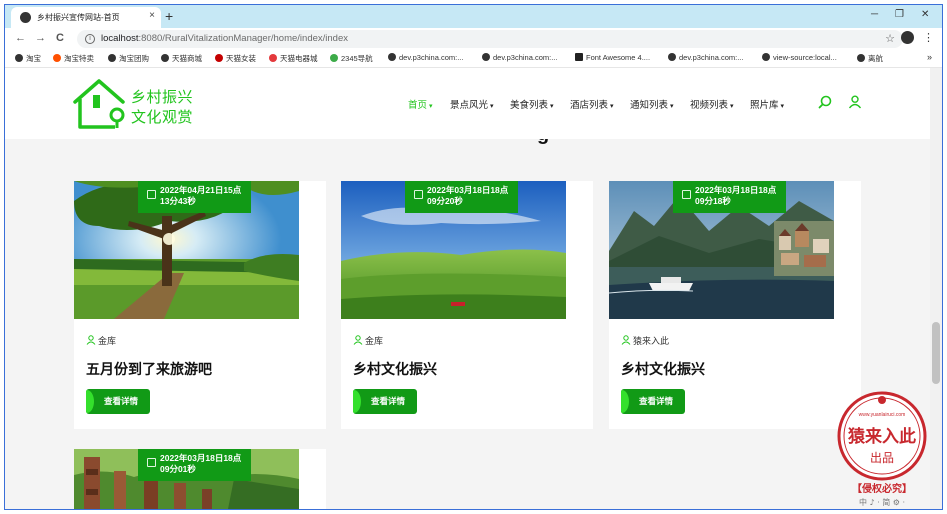  Describe the element at coordinates (870, 58) in the screenshot. I see `bookmark-item: 离航` at that location.